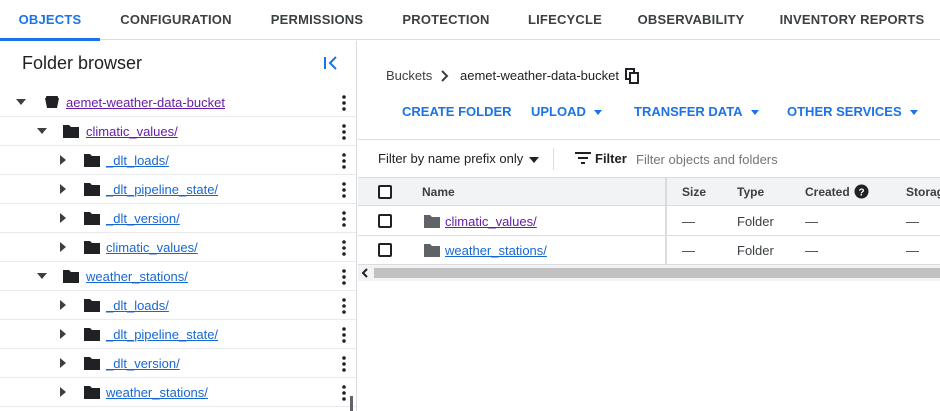 Image resolution: width=940 pixels, height=411 pixels. What do you see at coordinates (459, 158) in the screenshot?
I see `filter-prefix-select: Filter by name prefix only` at bounding box center [459, 158].